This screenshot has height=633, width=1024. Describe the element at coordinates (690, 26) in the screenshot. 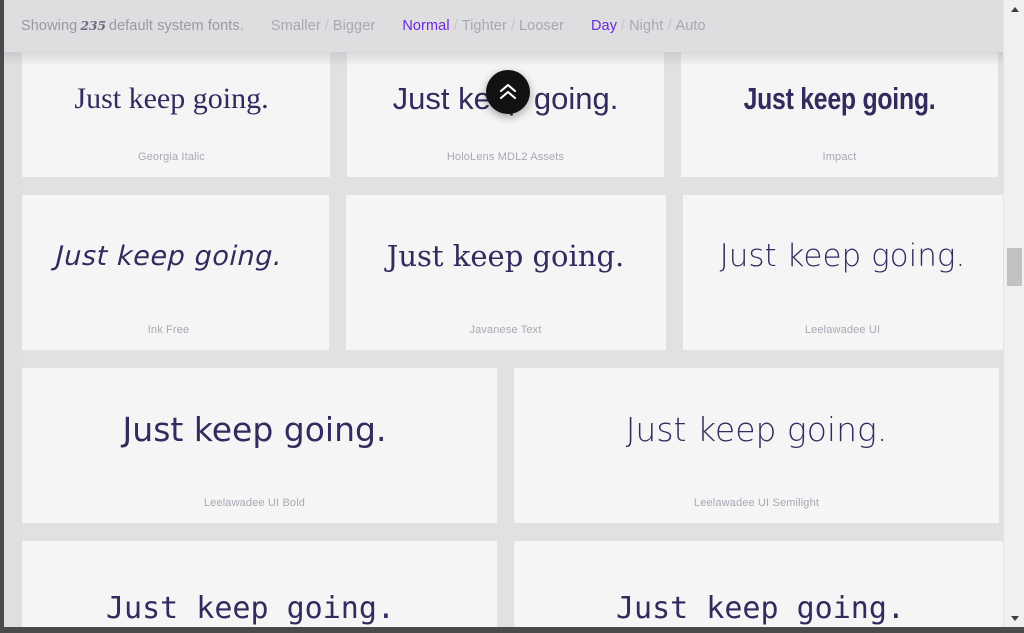

I see `theme-option-auto: Auto` at that location.